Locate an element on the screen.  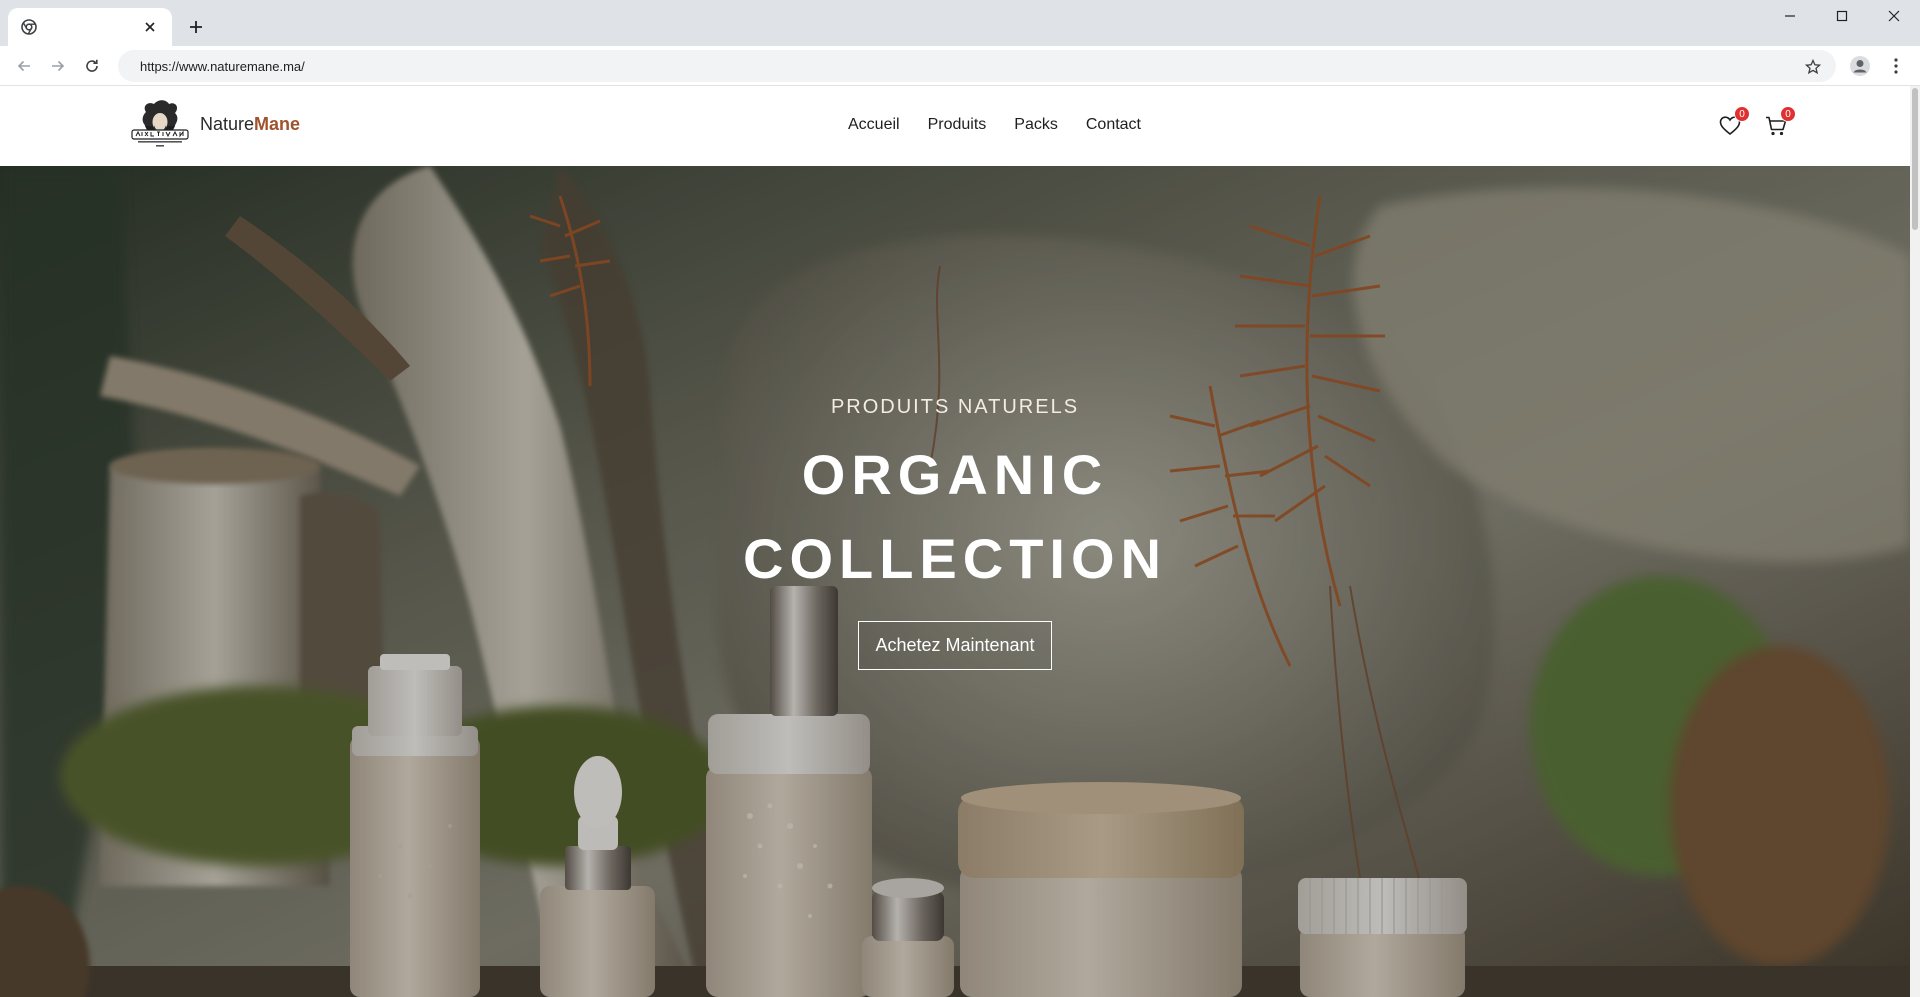
browser-toolbar: https://www.naturemane.ma/ is located at coordinates (960, 66).